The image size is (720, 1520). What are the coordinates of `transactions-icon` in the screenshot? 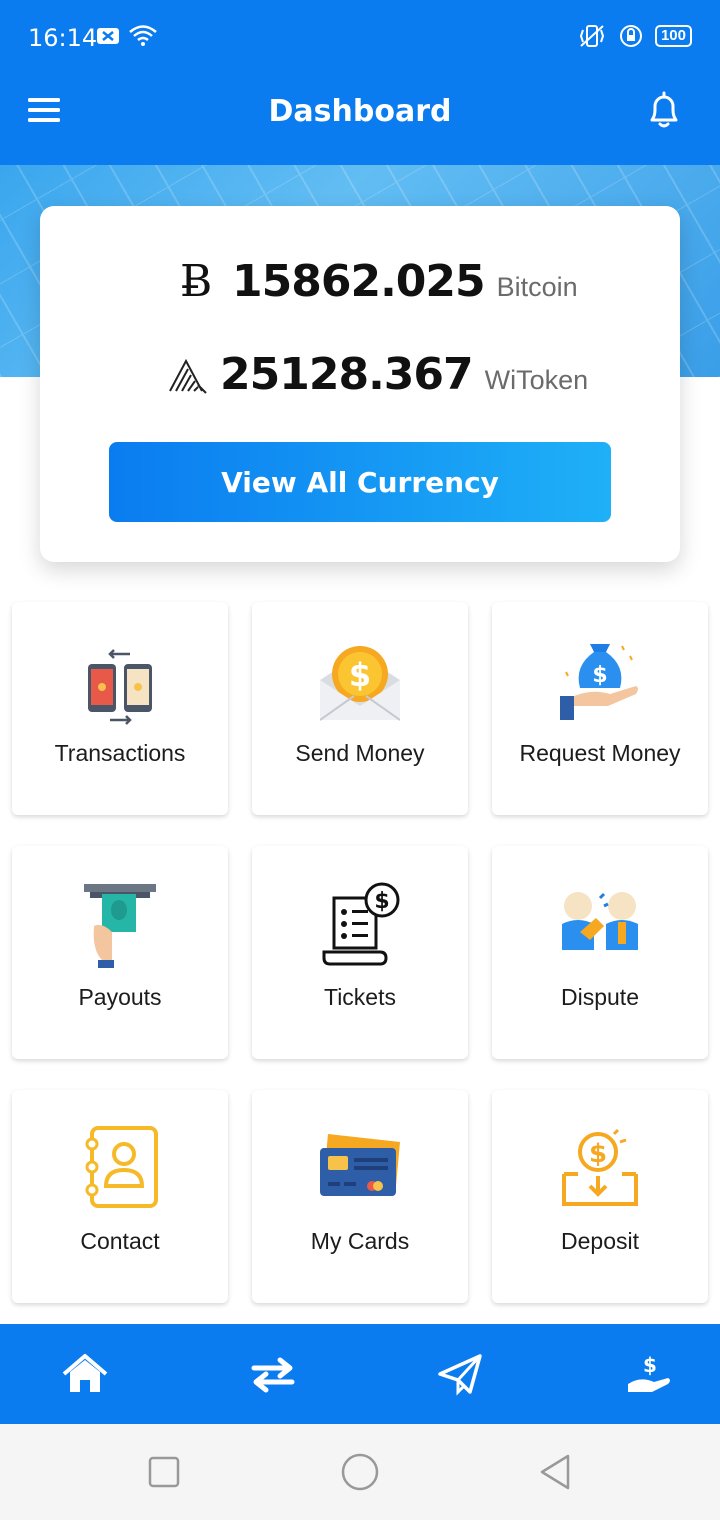 It's located at (120, 687).